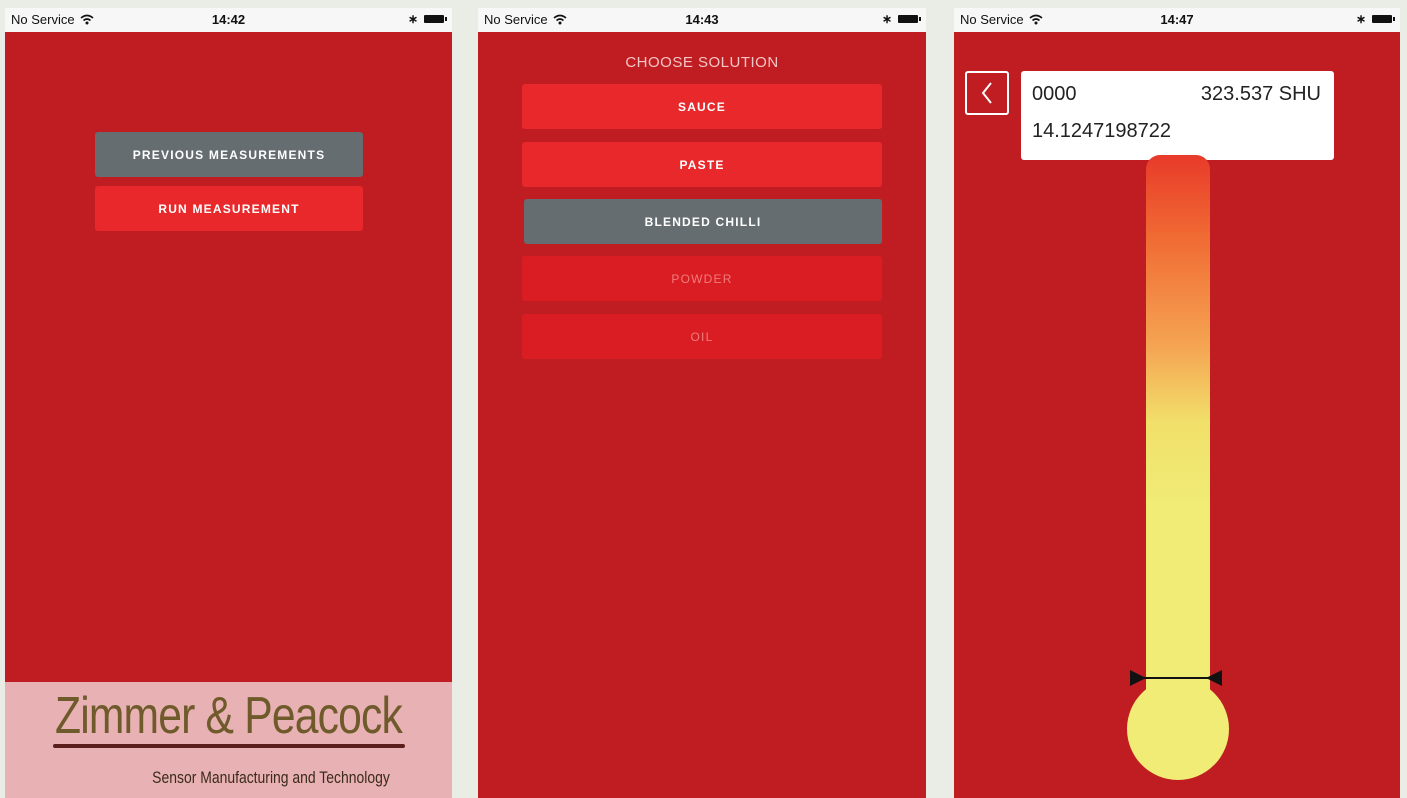 The width and height of the screenshot is (1407, 798). What do you see at coordinates (702, 336) in the screenshot?
I see `option-oil-button: OIL` at bounding box center [702, 336].